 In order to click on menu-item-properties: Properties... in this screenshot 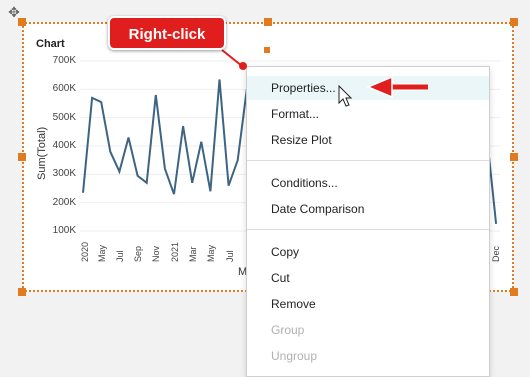, I will do `click(368, 88)`.